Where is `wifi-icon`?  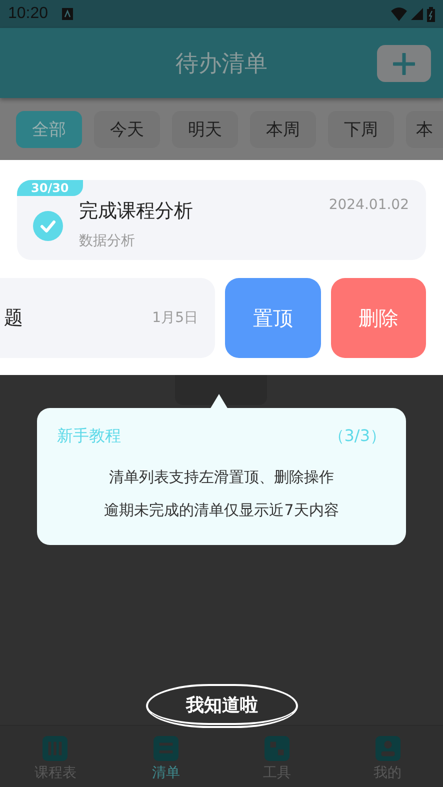 wifi-icon is located at coordinates (399, 14).